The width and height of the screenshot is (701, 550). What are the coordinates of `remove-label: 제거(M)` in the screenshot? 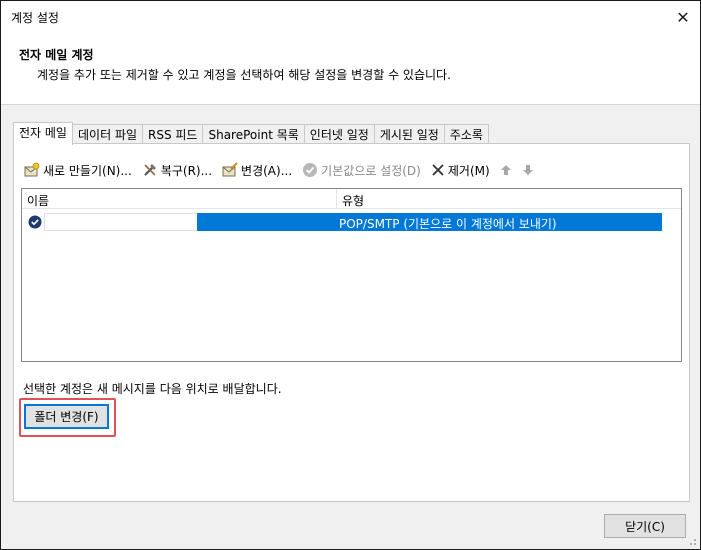 It's located at (468, 170).